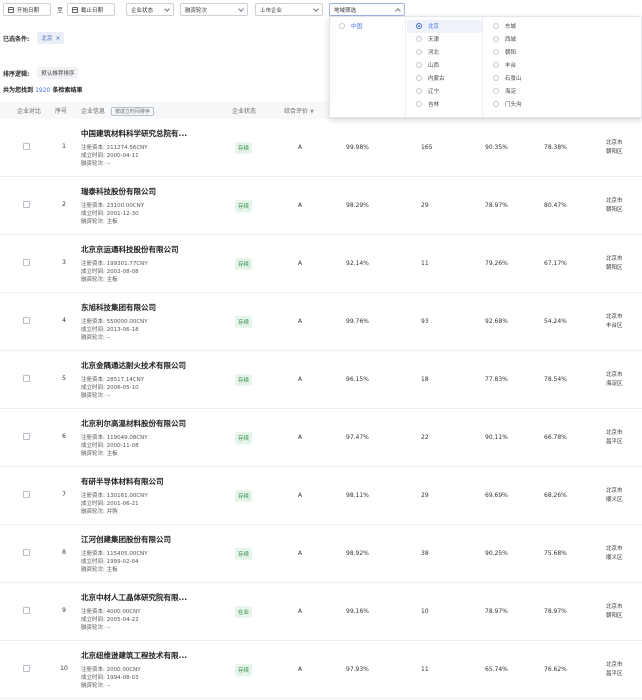 The image size is (642, 700). What do you see at coordinates (357, 321) in the screenshot?
I see `metric-1: 99.76%` at bounding box center [357, 321].